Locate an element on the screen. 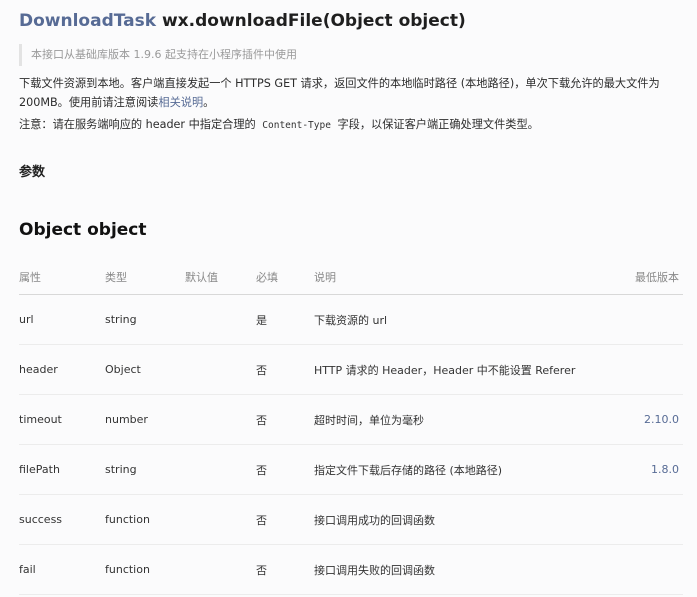 The width and height of the screenshot is (697, 597). cell-property: success is located at coordinates (62, 519).